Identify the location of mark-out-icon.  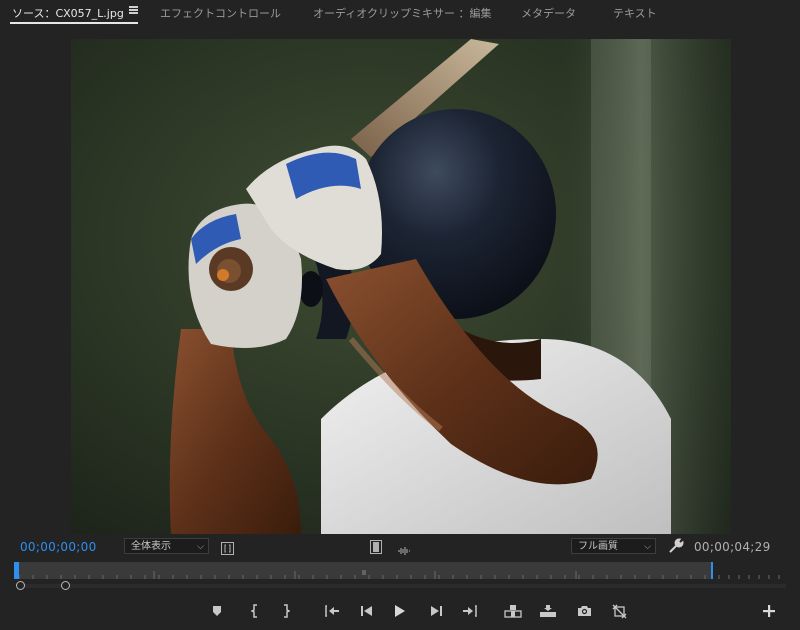
(287, 611).